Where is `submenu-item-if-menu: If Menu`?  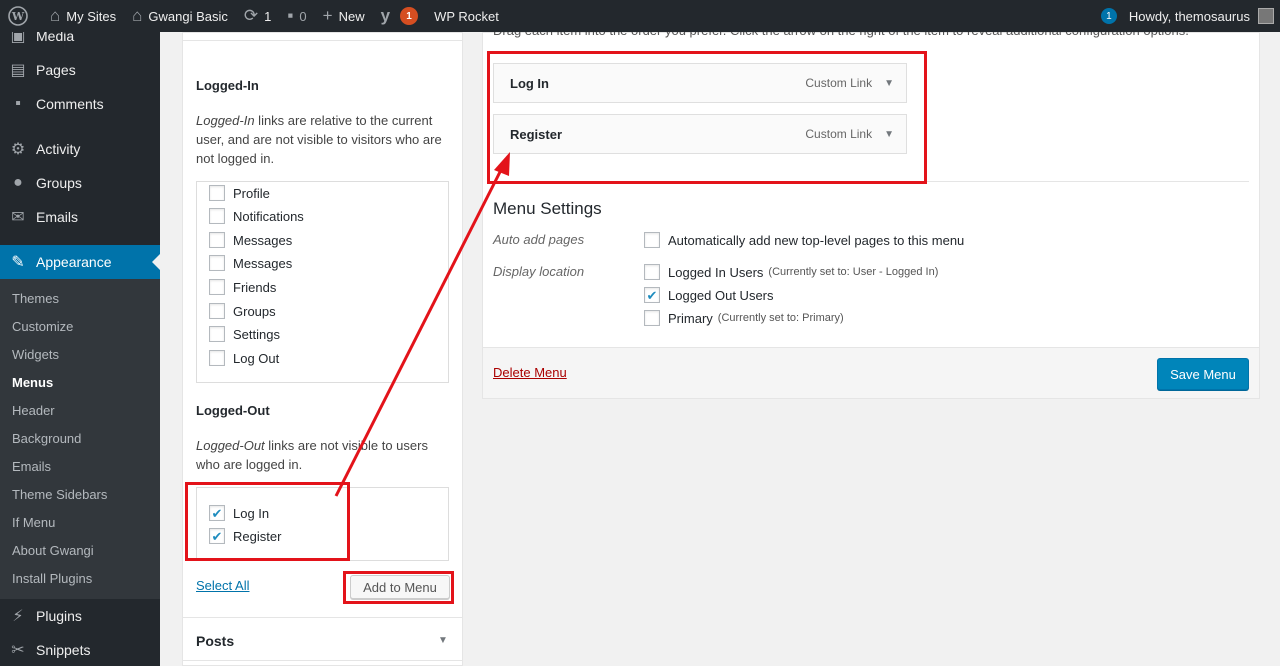 submenu-item-if-menu: If Menu is located at coordinates (80, 523).